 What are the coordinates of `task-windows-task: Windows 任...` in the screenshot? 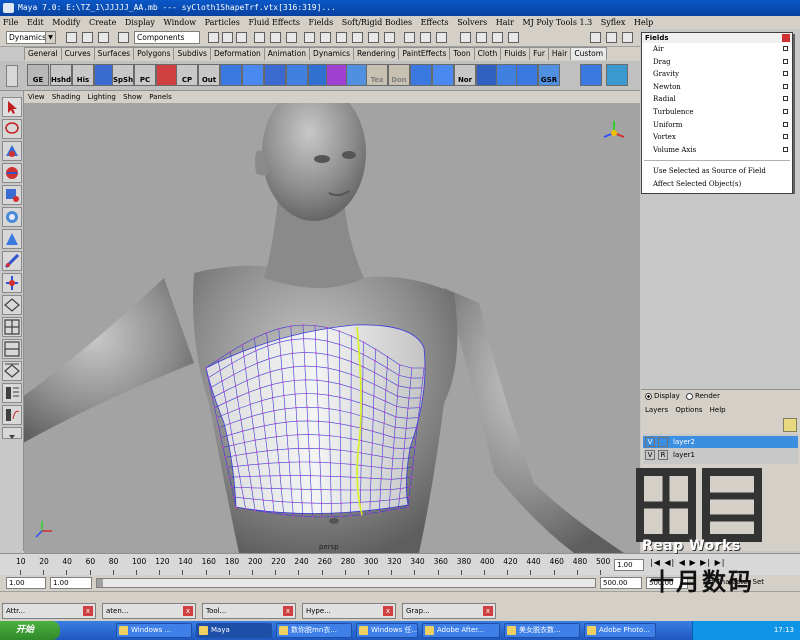 It's located at (387, 630).